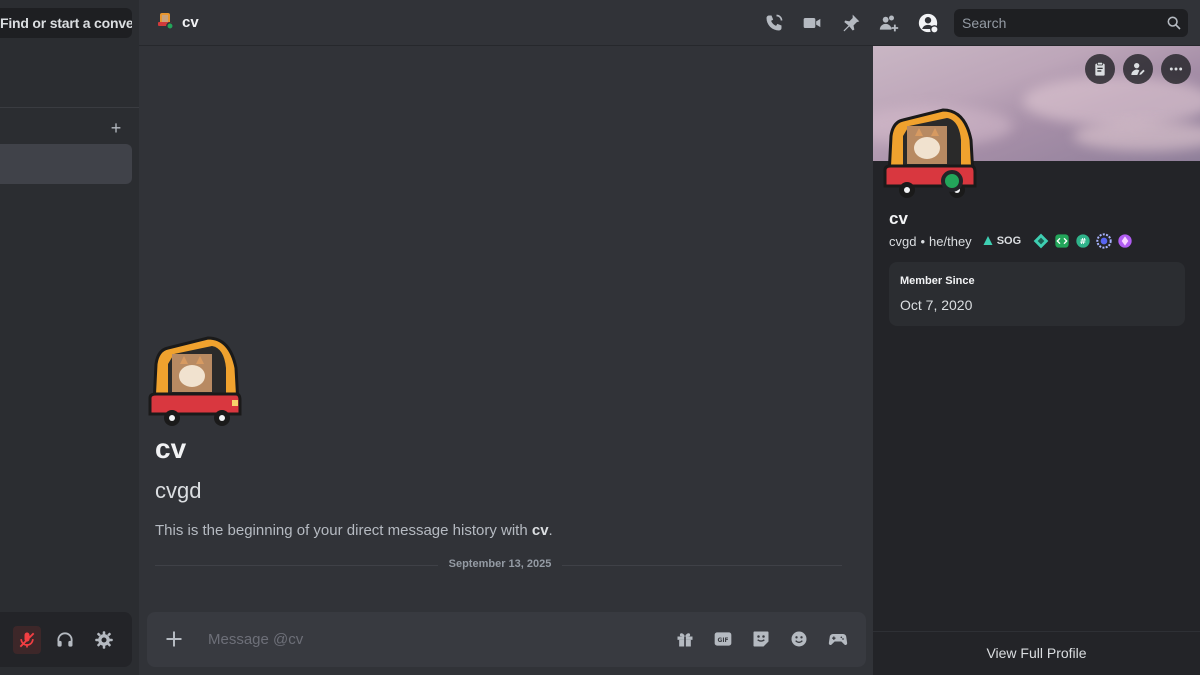 This screenshot has width=1200, height=675. I want to click on upload-button, so click(174, 639).